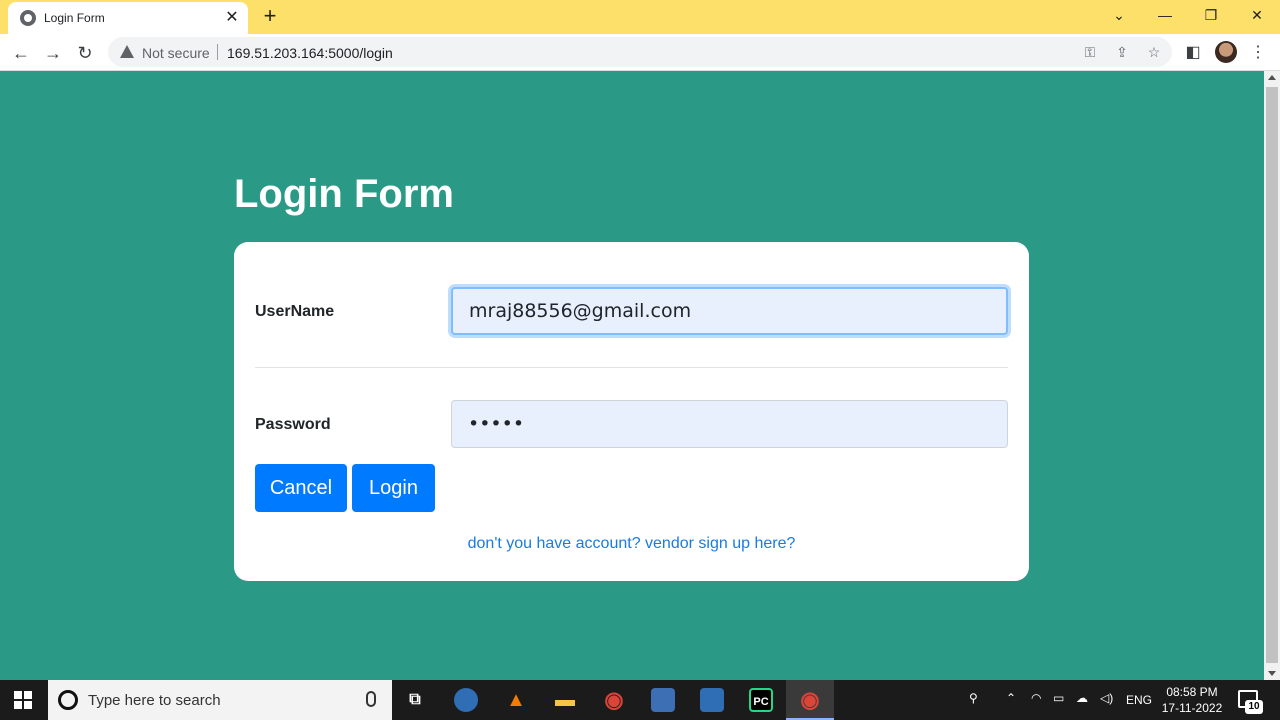 This screenshot has width=1280, height=720. What do you see at coordinates (565, 700) in the screenshot?
I see `file-explorer-icon: ▬` at bounding box center [565, 700].